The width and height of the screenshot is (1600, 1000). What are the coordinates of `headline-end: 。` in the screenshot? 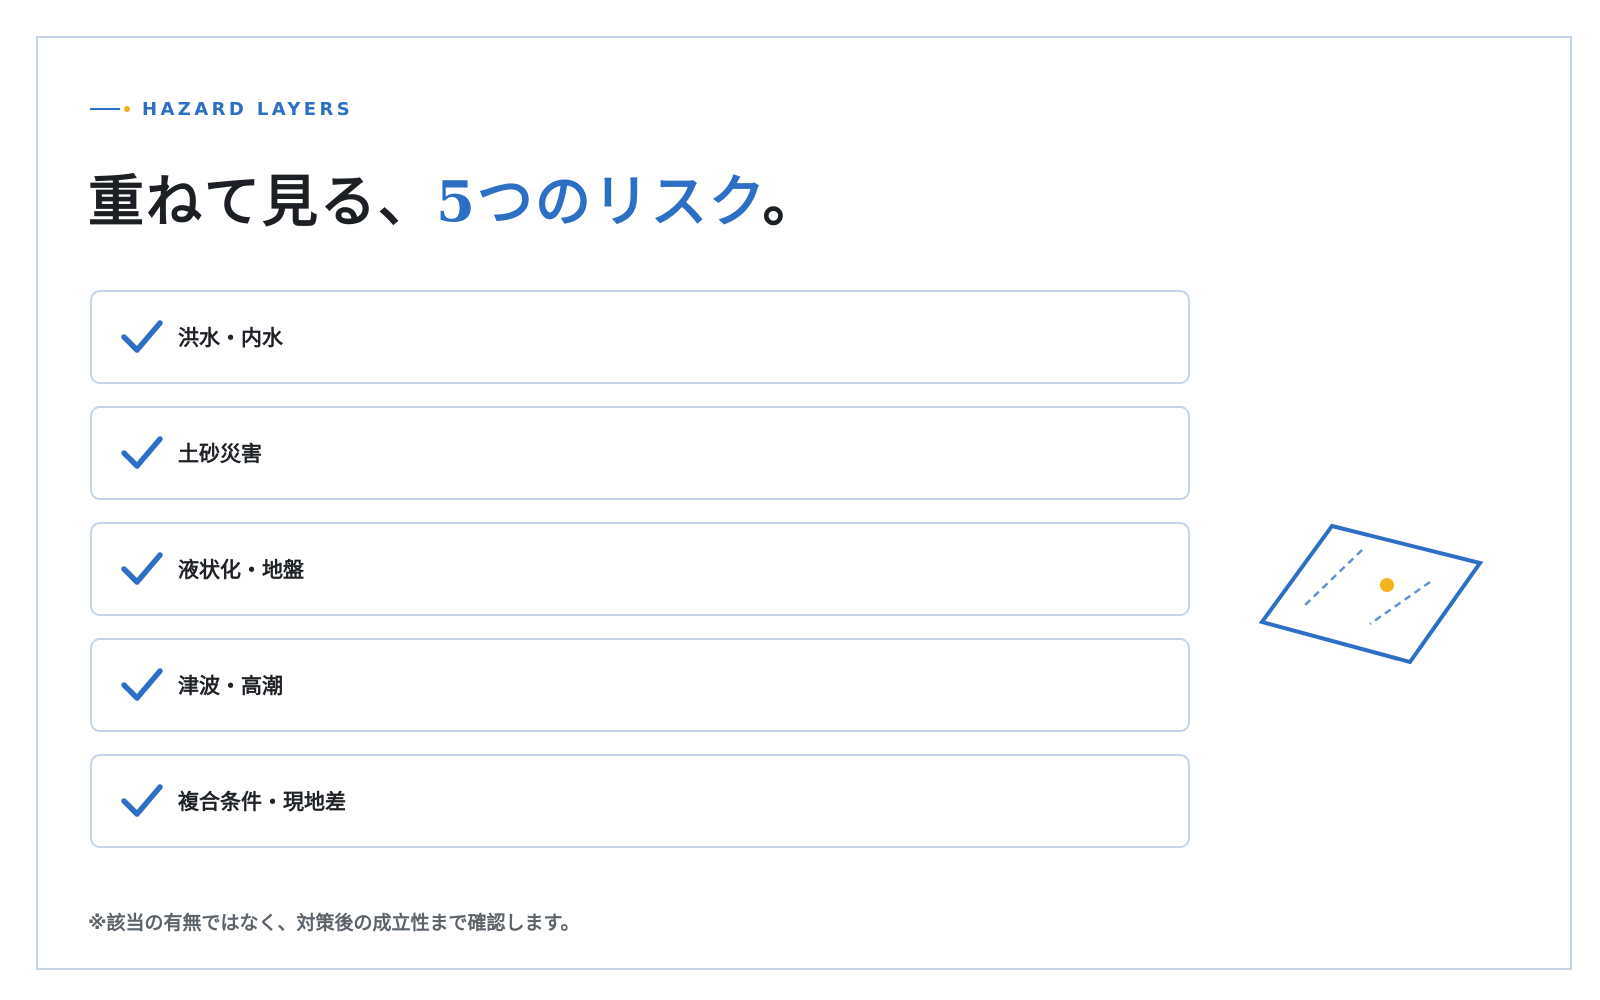 It's located at (791, 202).